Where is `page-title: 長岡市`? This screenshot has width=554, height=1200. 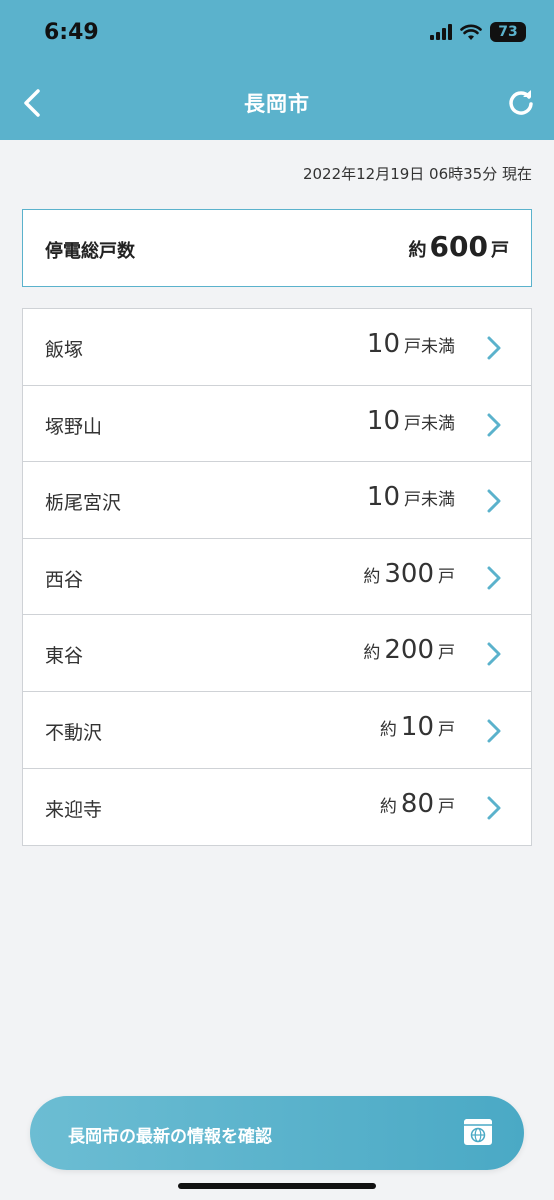
page-title: 長岡市 is located at coordinates (277, 104).